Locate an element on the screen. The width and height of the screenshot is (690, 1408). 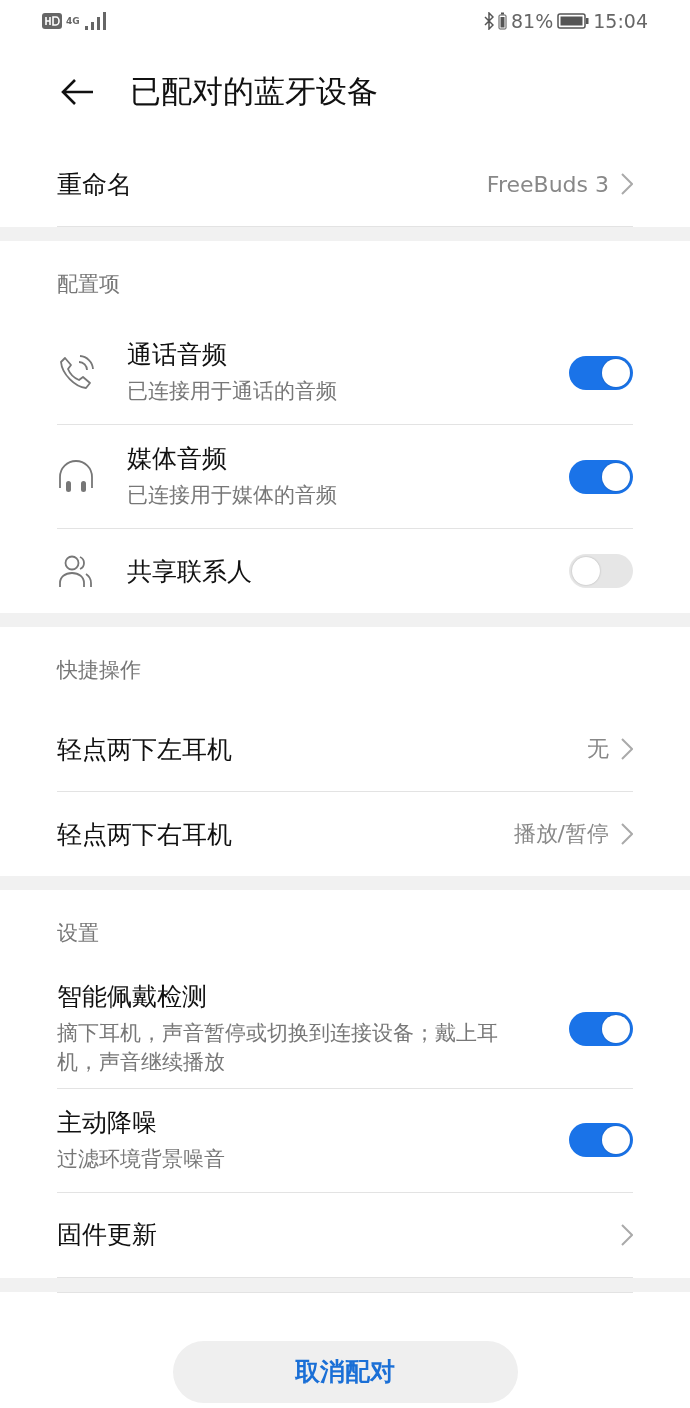
phone-icon is located at coordinates (76, 372).